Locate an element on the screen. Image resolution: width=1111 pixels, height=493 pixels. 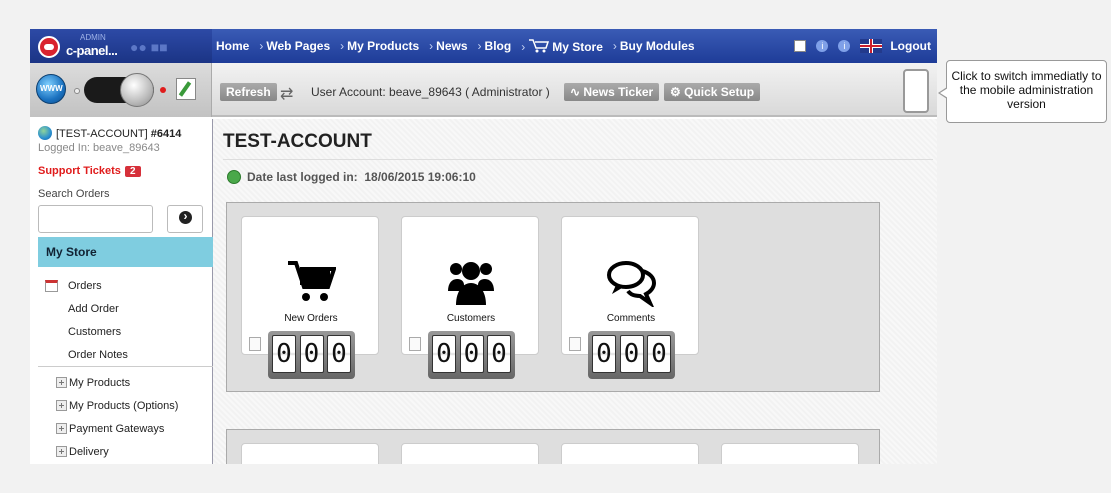
info-icon: i is located at coordinates (822, 46).